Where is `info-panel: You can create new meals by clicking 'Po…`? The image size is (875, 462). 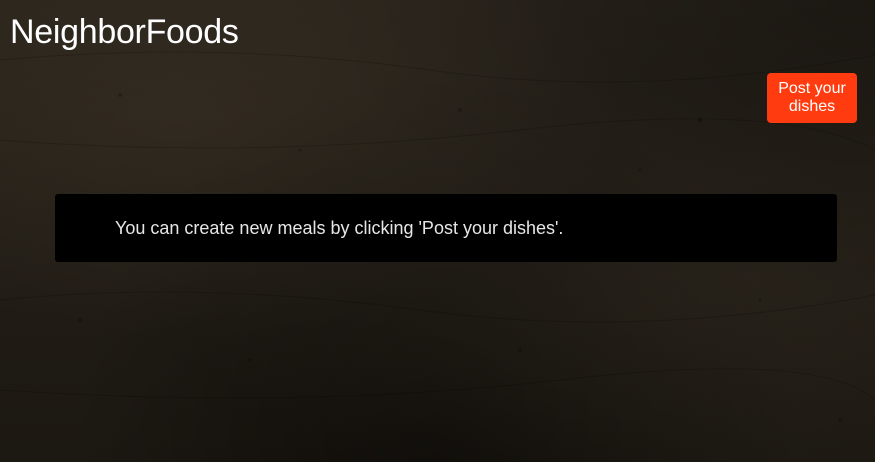 info-panel: You can create new meals by clicking 'Po… is located at coordinates (446, 228).